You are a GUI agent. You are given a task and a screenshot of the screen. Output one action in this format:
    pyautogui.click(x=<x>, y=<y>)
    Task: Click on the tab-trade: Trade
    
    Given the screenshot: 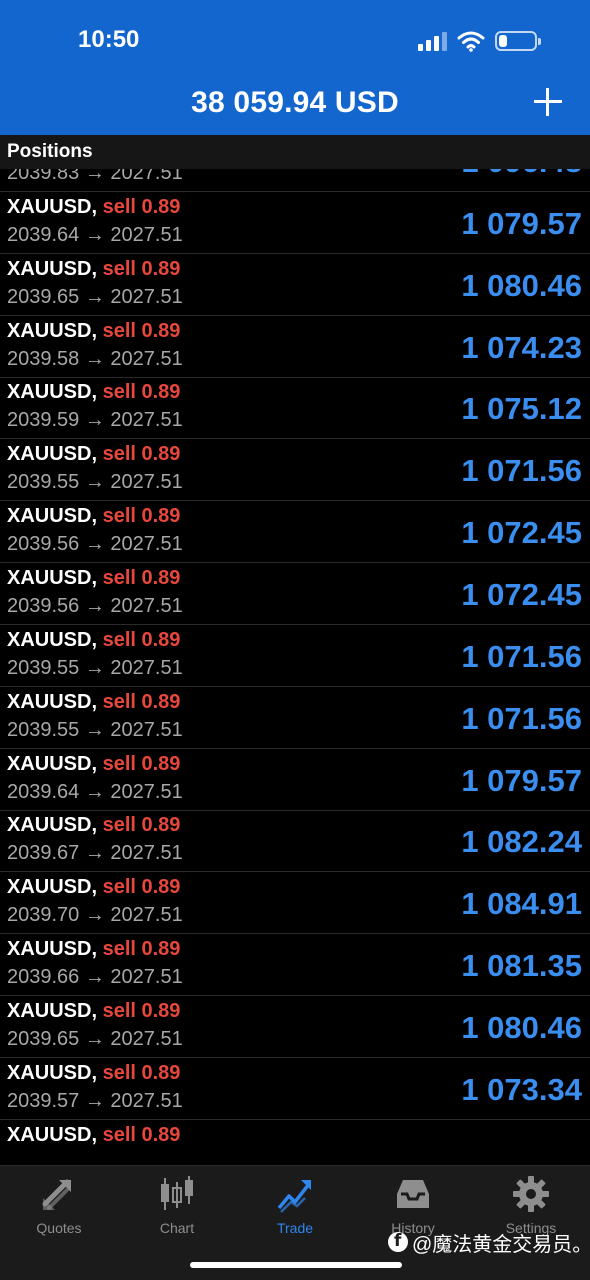 What is the action you would take?
    pyautogui.click(x=295, y=1206)
    